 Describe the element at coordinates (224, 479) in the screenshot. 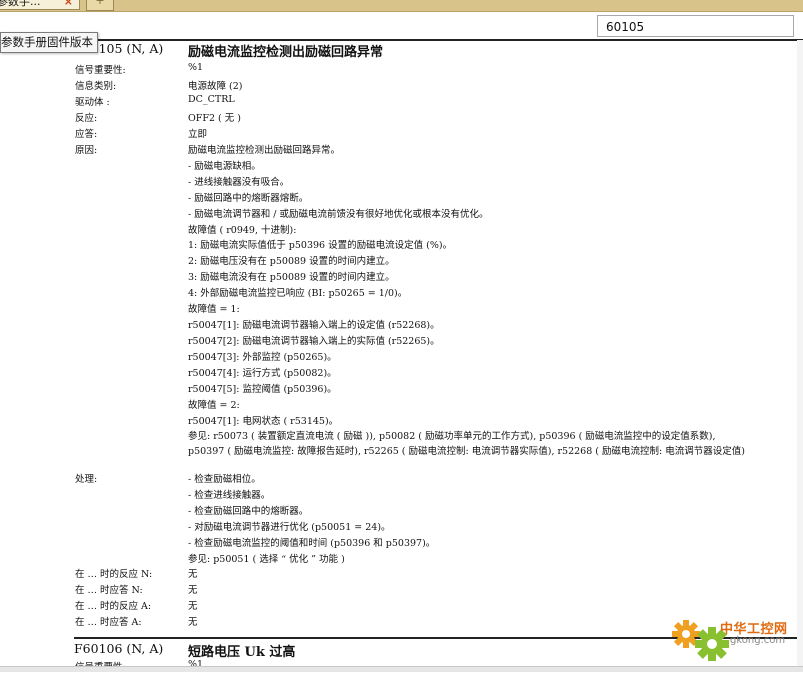

I see `remedy-line: - 检查励磁相位。` at that location.